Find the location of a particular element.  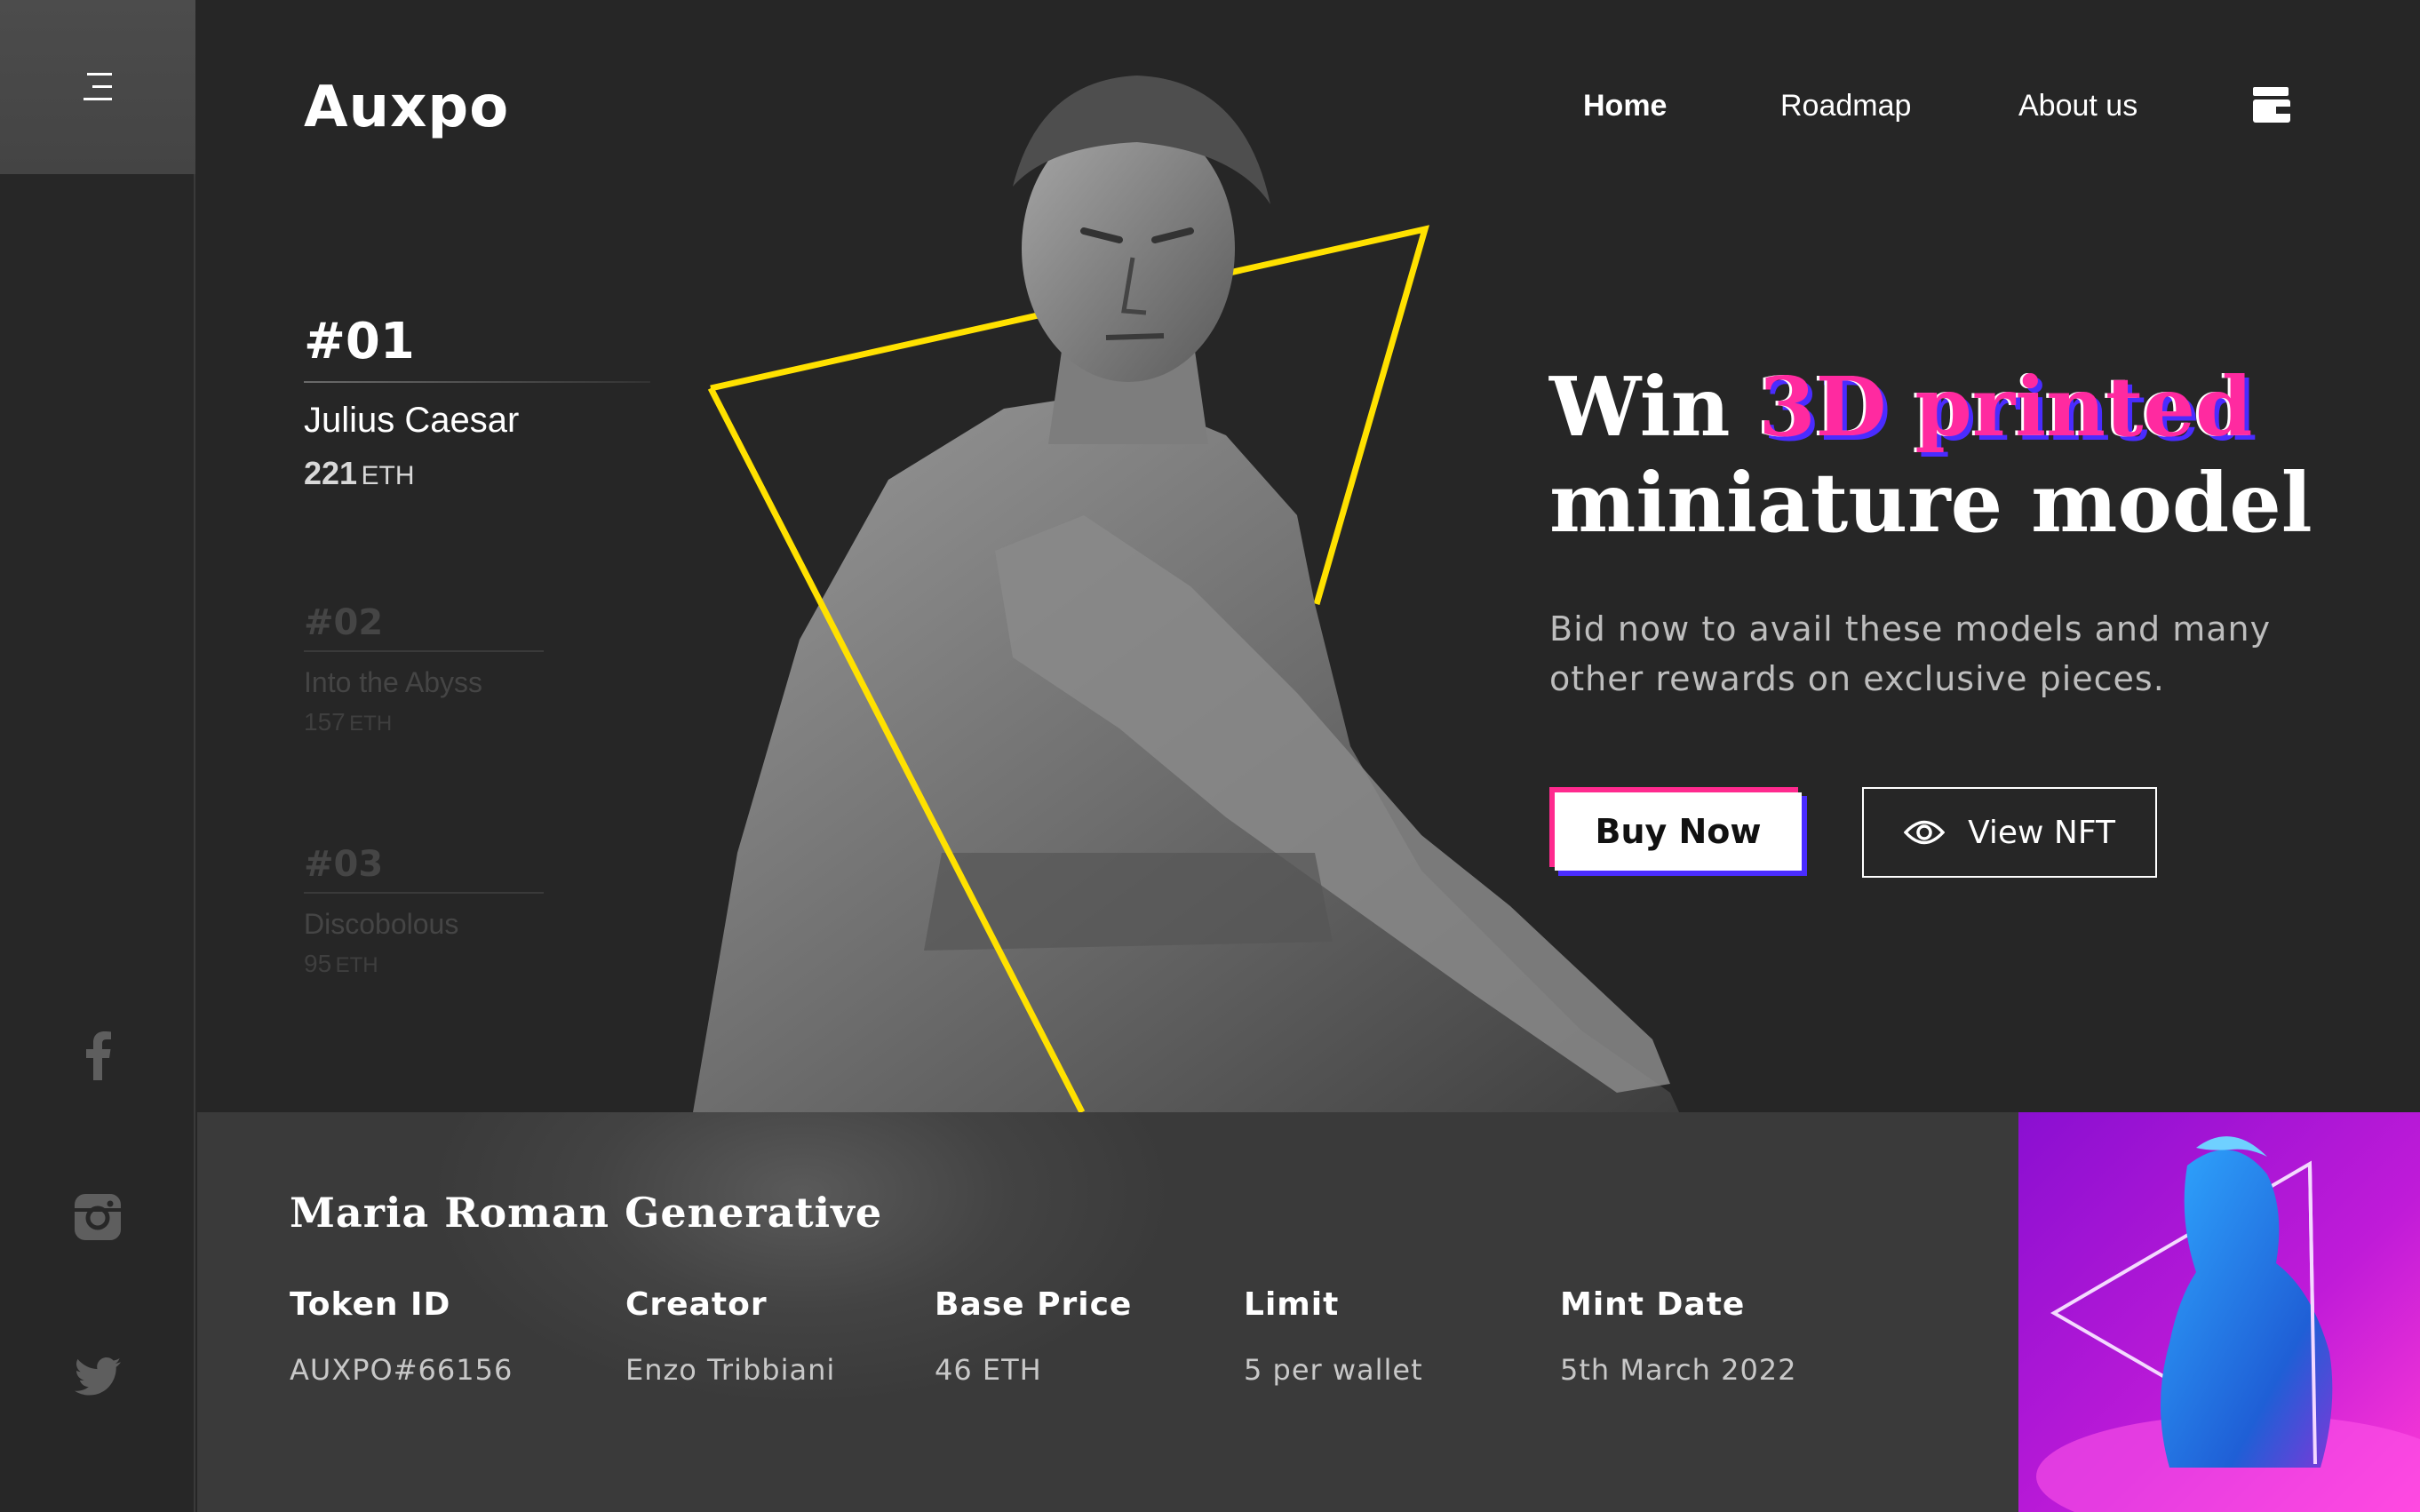

hero-headline: Win 3D printed miniature model is located at coordinates (1931, 455).